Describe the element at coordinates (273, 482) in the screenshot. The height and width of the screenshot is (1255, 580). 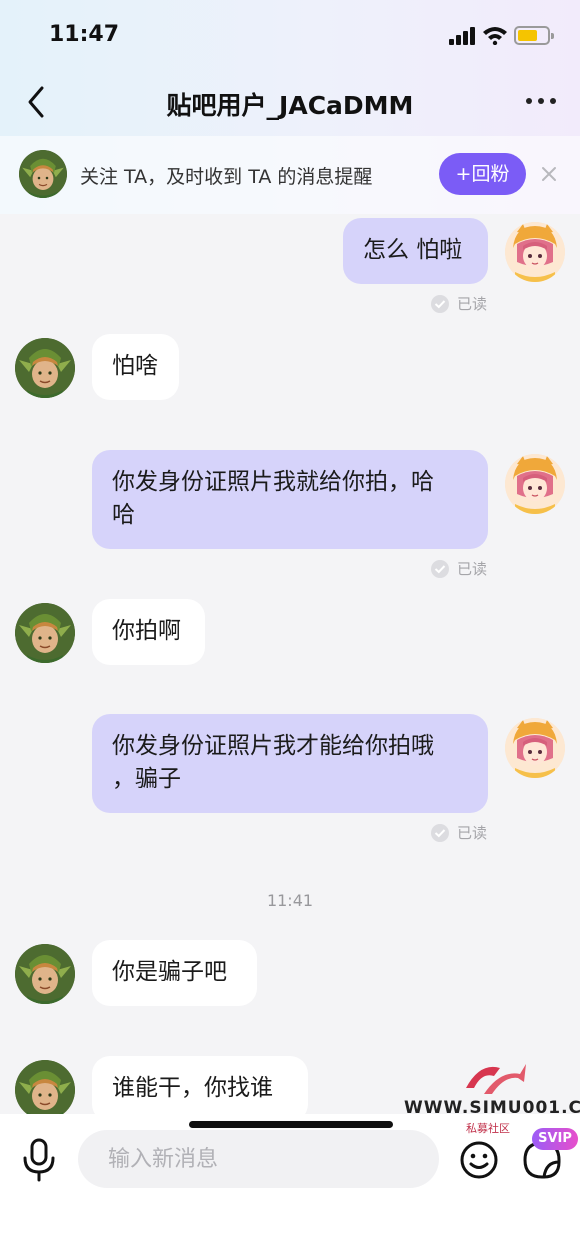
I see `message-text-line: 你发身份证照片我就给你拍，哈` at that location.